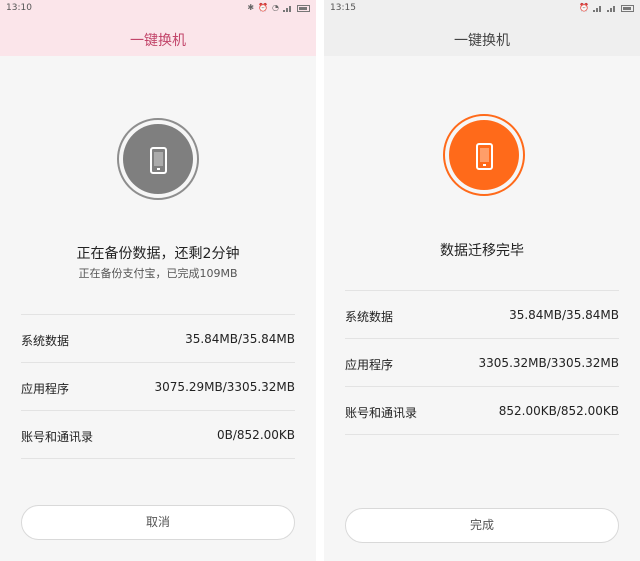 The width and height of the screenshot is (640, 561). What do you see at coordinates (158, 9) in the screenshot?
I see `status-bar: 13:10 ✱ ⏰ ◔` at bounding box center [158, 9].